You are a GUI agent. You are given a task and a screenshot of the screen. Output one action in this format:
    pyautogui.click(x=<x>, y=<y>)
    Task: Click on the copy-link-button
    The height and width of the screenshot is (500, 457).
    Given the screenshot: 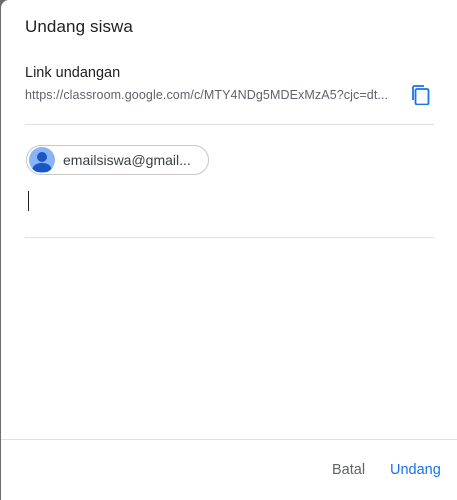 What is the action you would take?
    pyautogui.click(x=421, y=97)
    